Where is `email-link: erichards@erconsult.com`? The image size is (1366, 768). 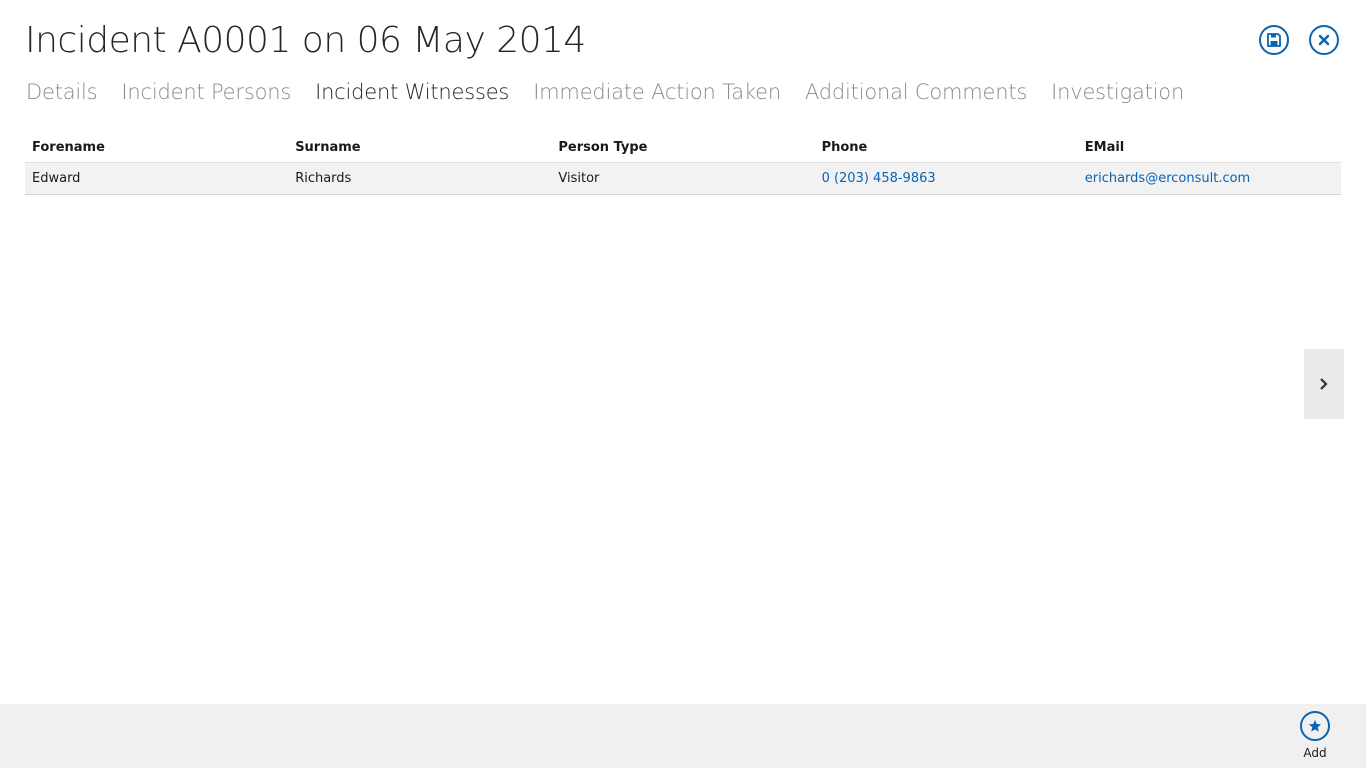 email-link: erichards@erconsult.com is located at coordinates (1209, 178).